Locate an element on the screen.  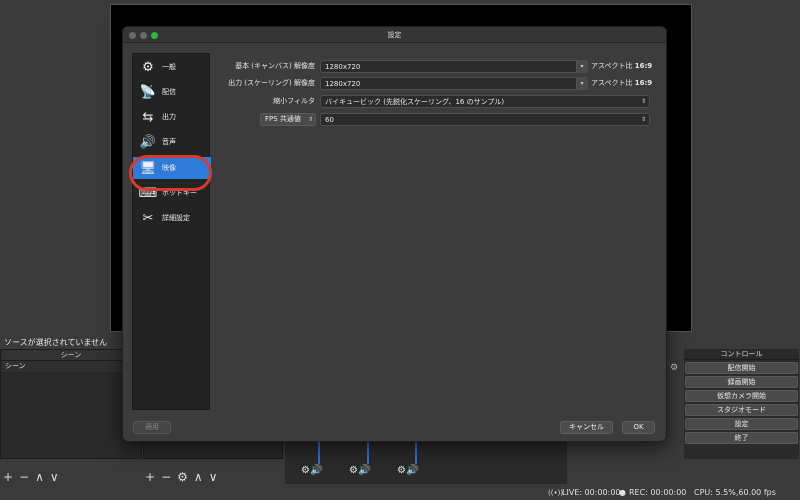
sources-toolbar: + − ⚙ ∧ ∨ is located at coordinates (181, 477).